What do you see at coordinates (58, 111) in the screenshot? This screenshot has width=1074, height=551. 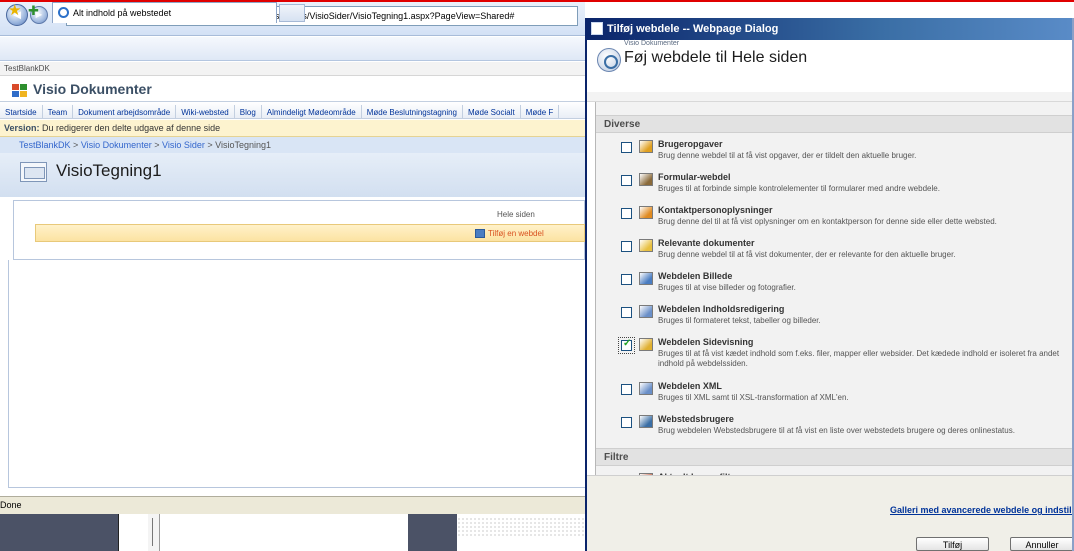 I see `nav-item: Team` at bounding box center [58, 111].